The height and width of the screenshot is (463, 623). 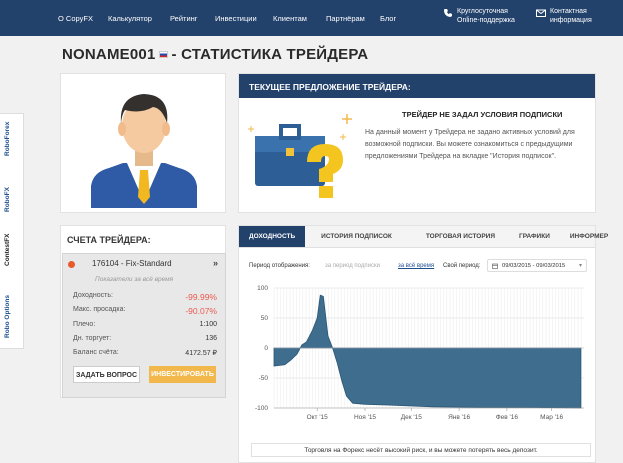 I want to click on page-title: NONAME001 - СТАТИСТИКА ТРЕЙДЕРА, so click(x=215, y=54).